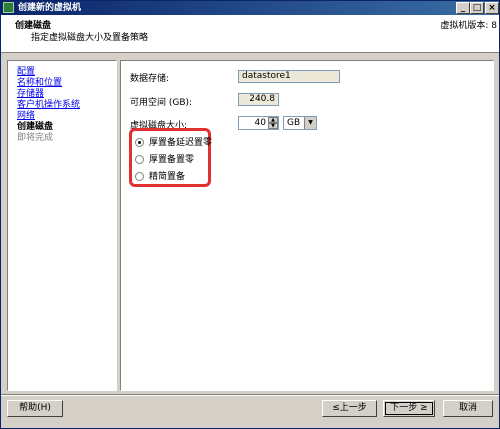 Image resolution: width=500 pixels, height=429 pixels. I want to click on wizard-header: 创建磁盘 指定虚拟磁盘大小及置备策略 虚拟机版本: 8, so click(250, 34).